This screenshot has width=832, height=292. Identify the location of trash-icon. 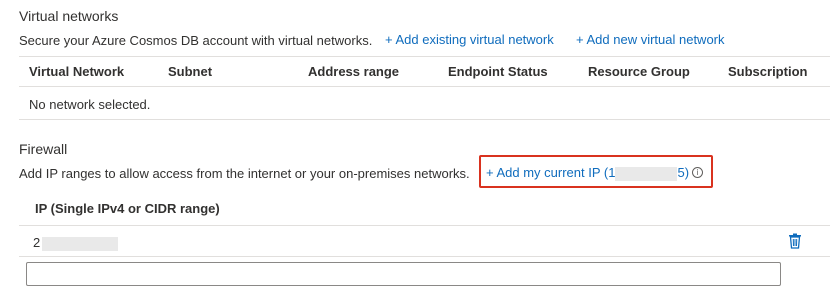
(795, 241).